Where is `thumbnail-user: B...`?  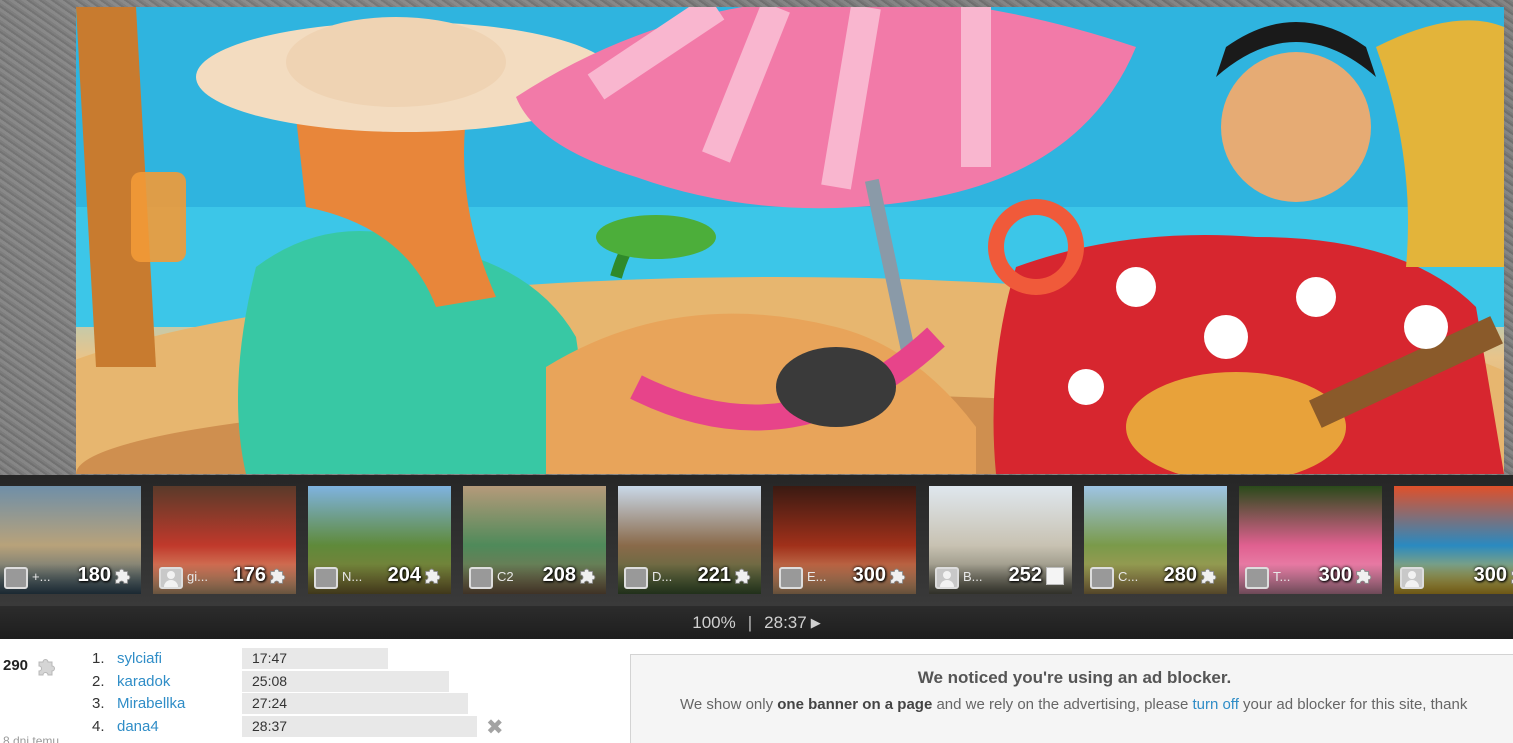
thumbnail-user: B... is located at coordinates (973, 576).